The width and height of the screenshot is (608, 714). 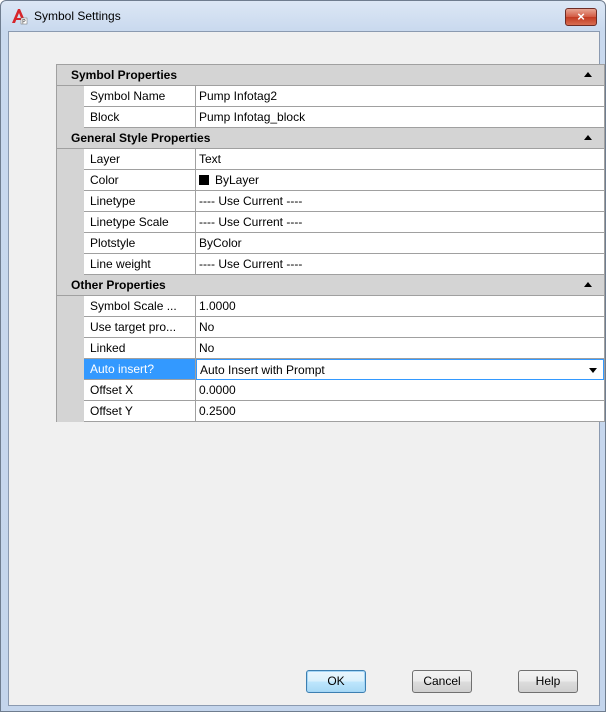 I want to click on property-value: Pump Infotag_block, so click(x=400, y=117).